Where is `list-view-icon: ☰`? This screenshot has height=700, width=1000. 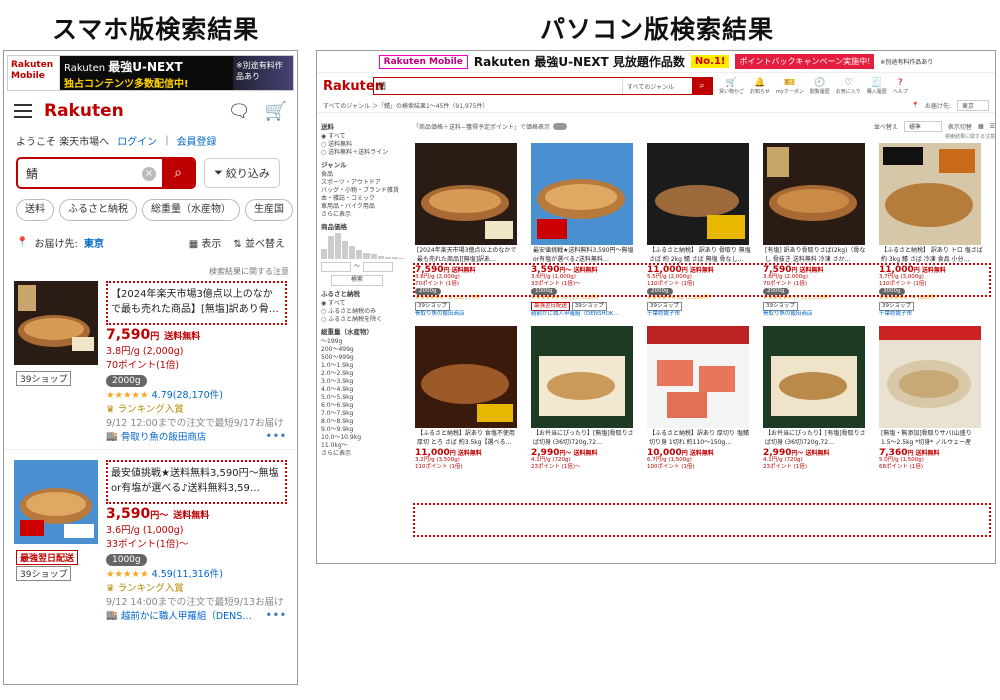 list-view-icon: ☰ is located at coordinates (992, 126).